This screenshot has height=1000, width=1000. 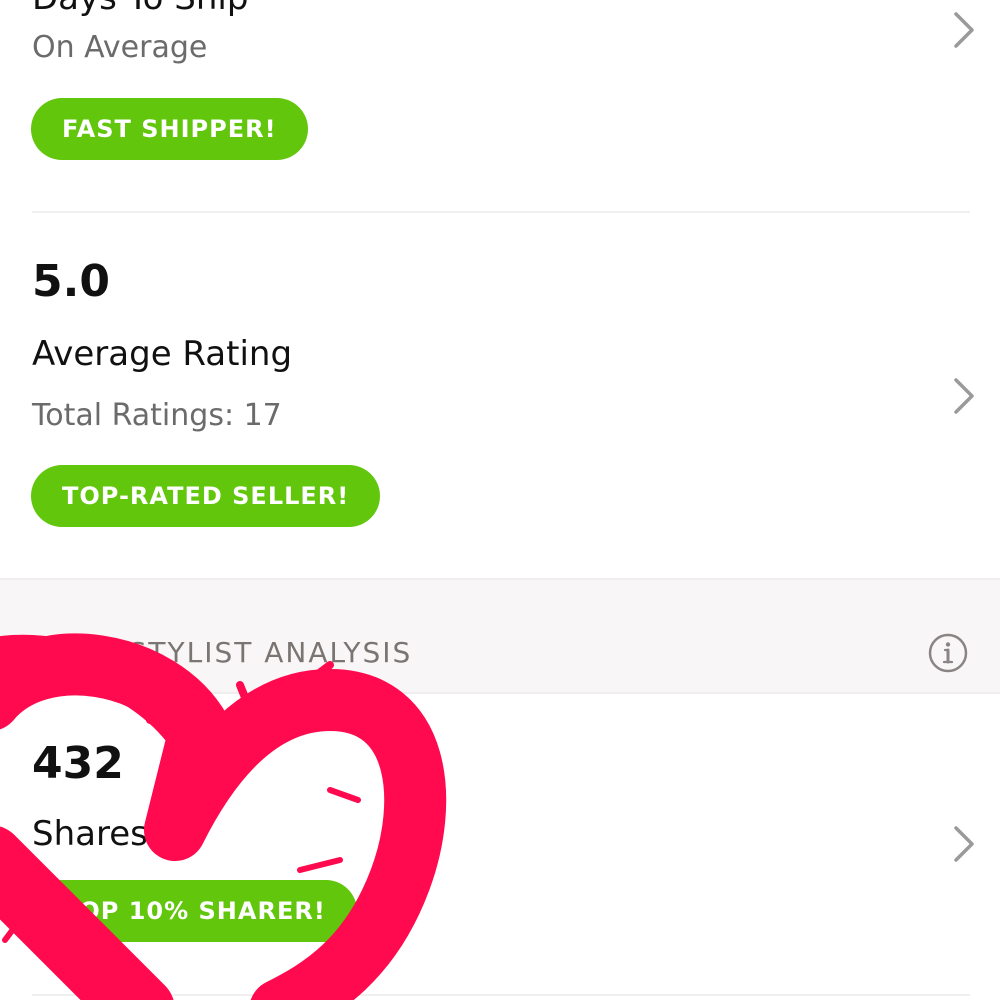 What do you see at coordinates (140, 9) in the screenshot?
I see `ship-metric-title: Days To Ship` at bounding box center [140, 9].